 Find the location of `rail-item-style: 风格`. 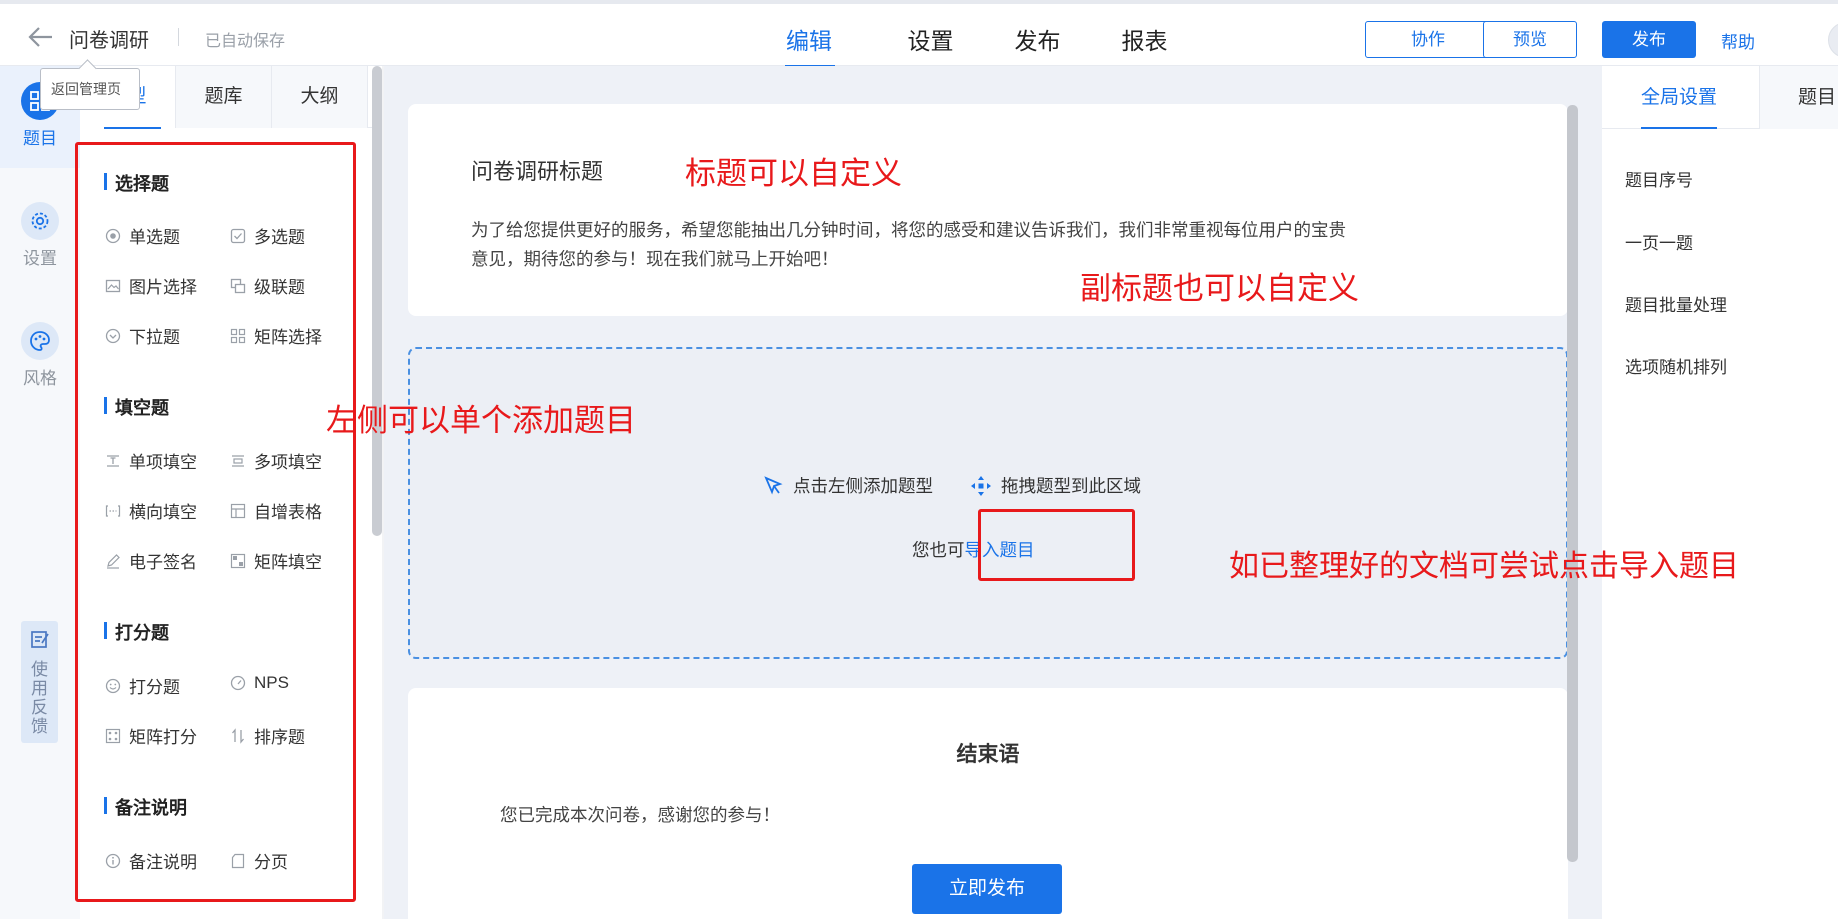

rail-item-style: 风格 is located at coordinates (40, 355).